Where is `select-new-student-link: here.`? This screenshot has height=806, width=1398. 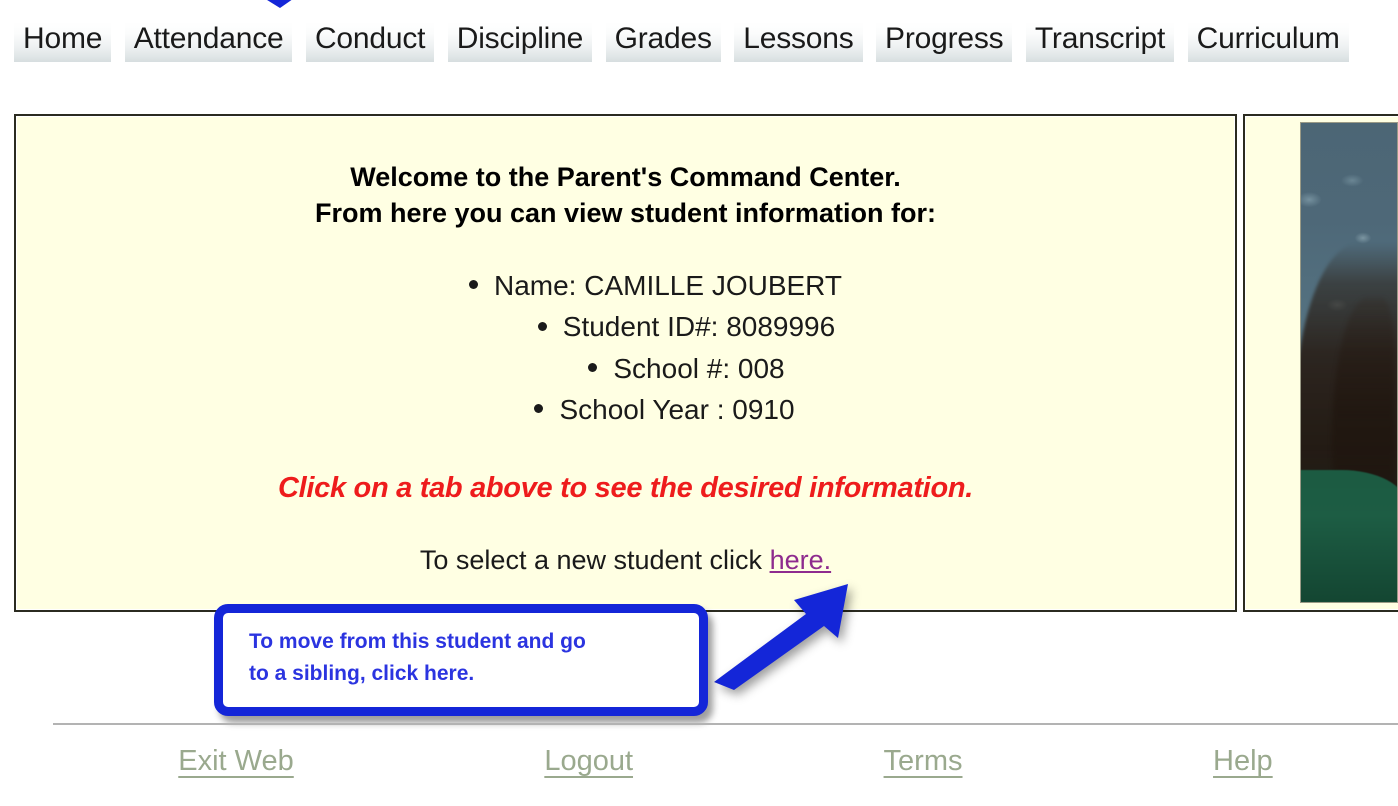
select-new-student-link: here. is located at coordinates (801, 560).